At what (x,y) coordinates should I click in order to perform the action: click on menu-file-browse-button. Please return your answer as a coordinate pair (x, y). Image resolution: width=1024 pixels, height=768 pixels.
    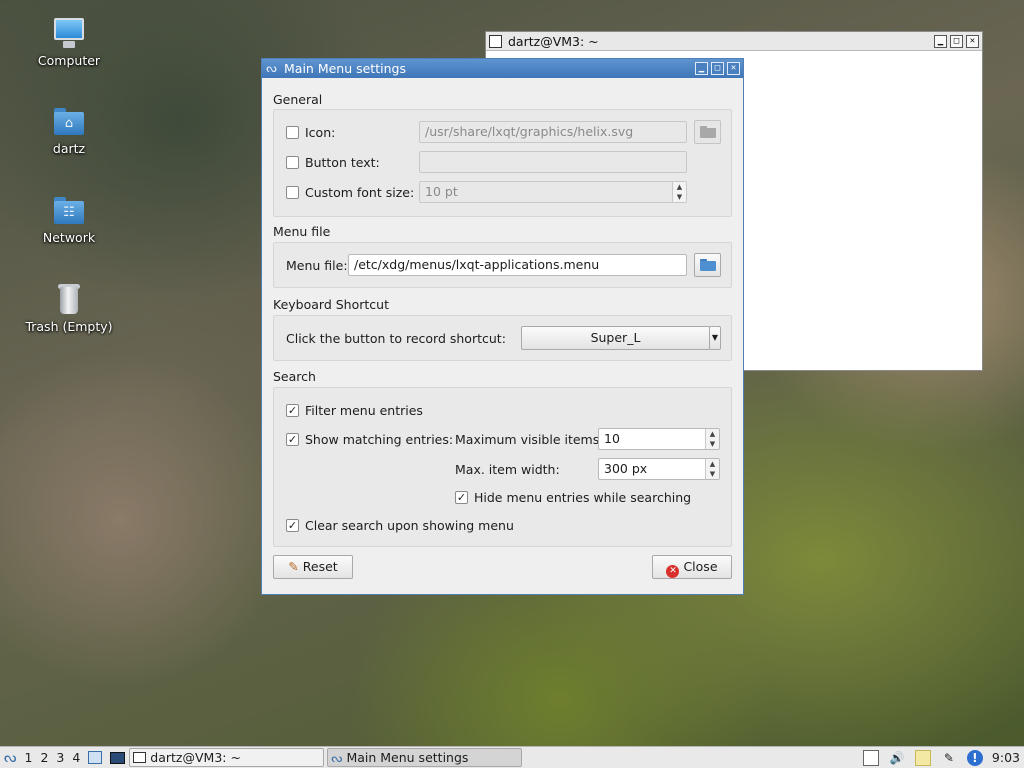
    Looking at the image, I should click on (707, 265).